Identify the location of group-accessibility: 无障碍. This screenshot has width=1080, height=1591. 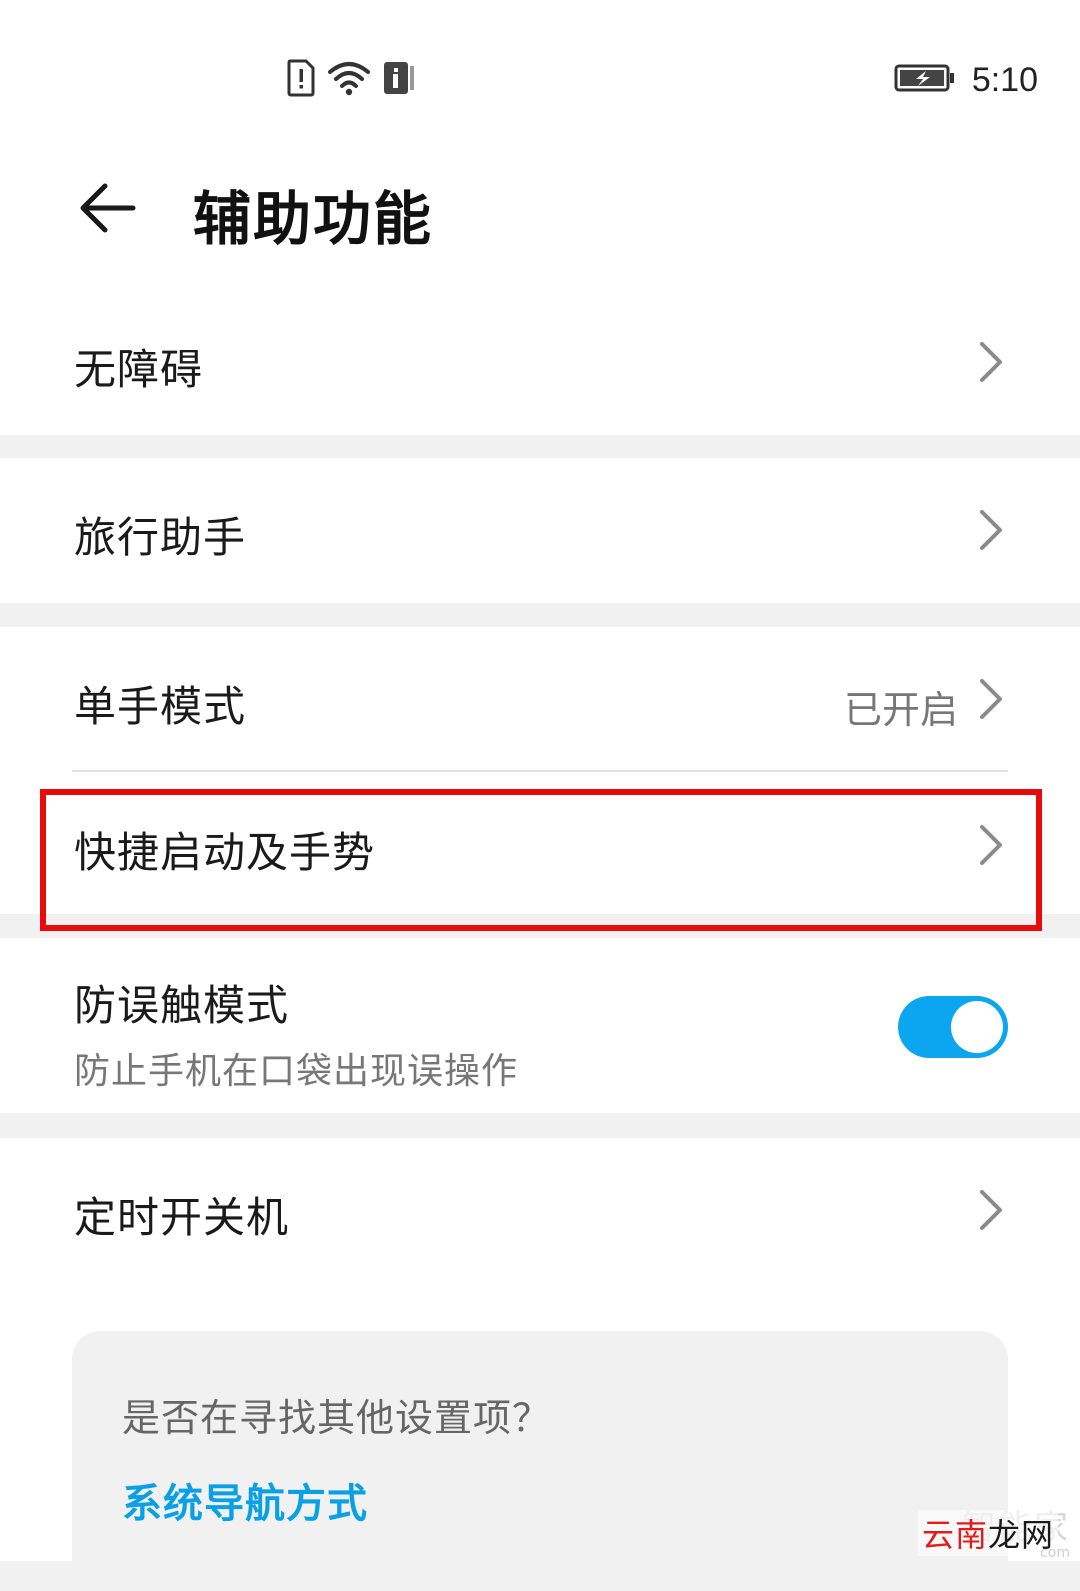
(540, 362).